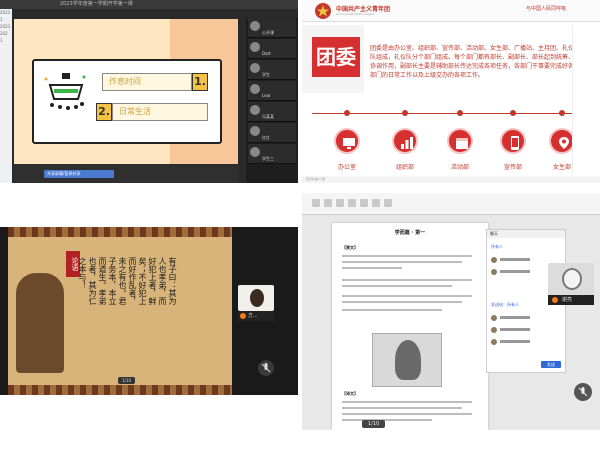 This screenshot has width=600, height=449. I want to click on slogan: 与中国人民同呼吸, so click(546, 9).